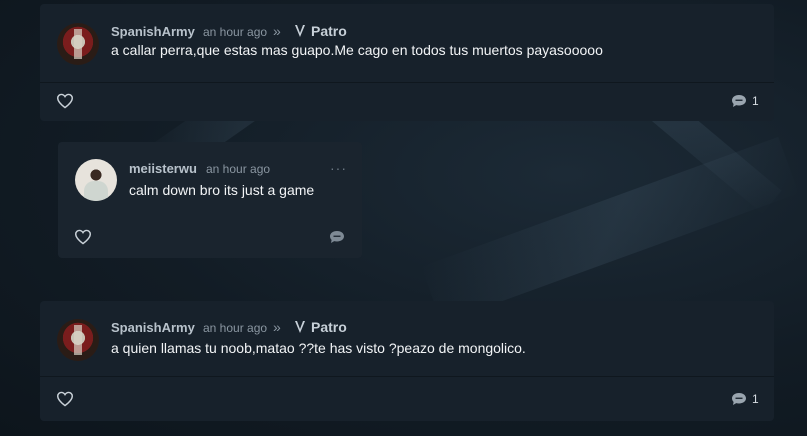 The image size is (807, 436). What do you see at coordinates (338, 168) in the screenshot?
I see `more-options-button: ···` at bounding box center [338, 168].